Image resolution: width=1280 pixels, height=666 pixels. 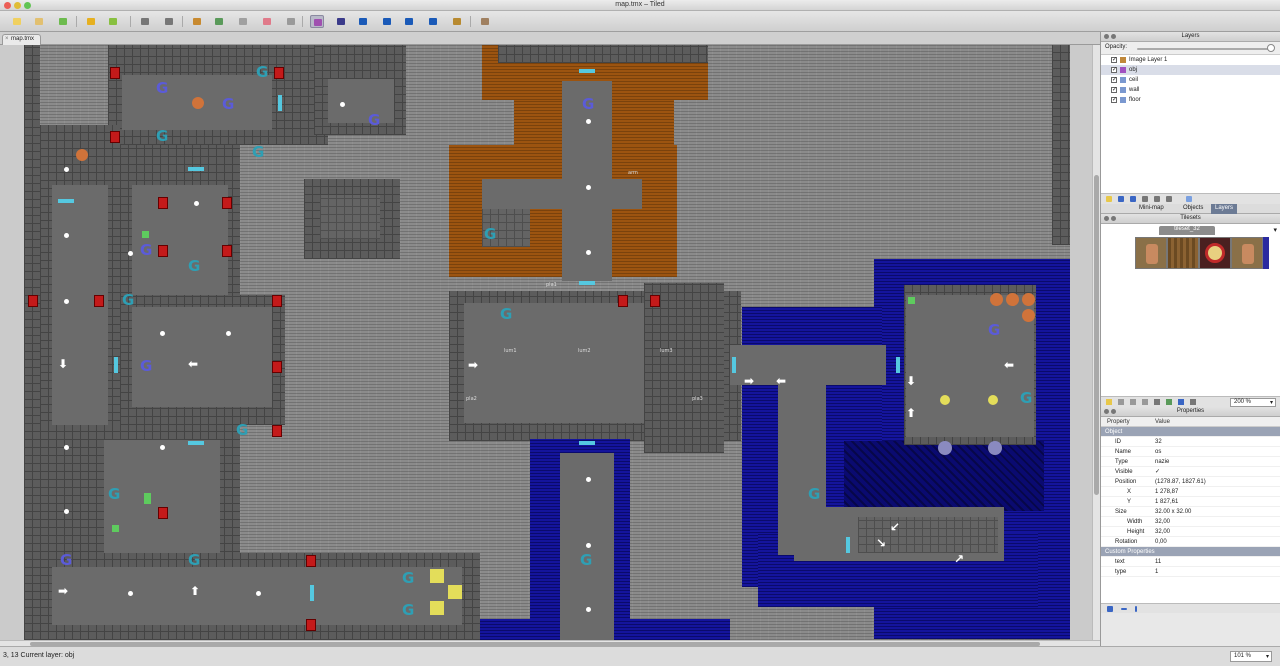 What do you see at coordinates (1190, 80) in the screenshot?
I see `layer-row: ✓ ceil` at bounding box center [1190, 80].